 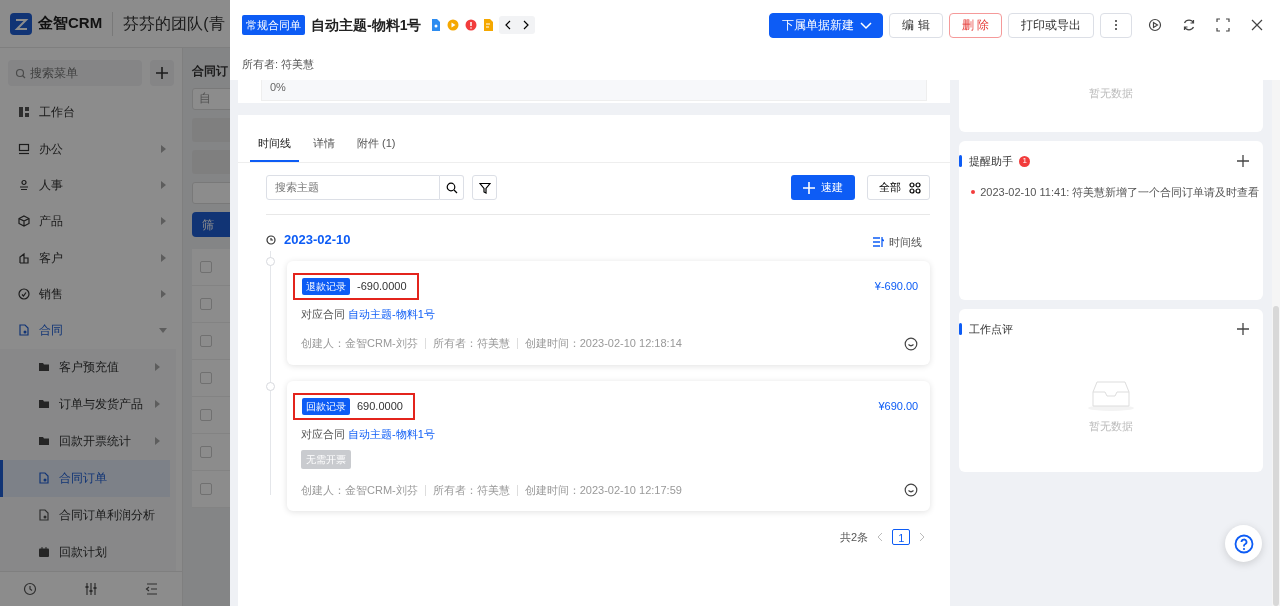 What do you see at coordinates (44, 552) in the screenshot?
I see `calendar-icon` at bounding box center [44, 552].